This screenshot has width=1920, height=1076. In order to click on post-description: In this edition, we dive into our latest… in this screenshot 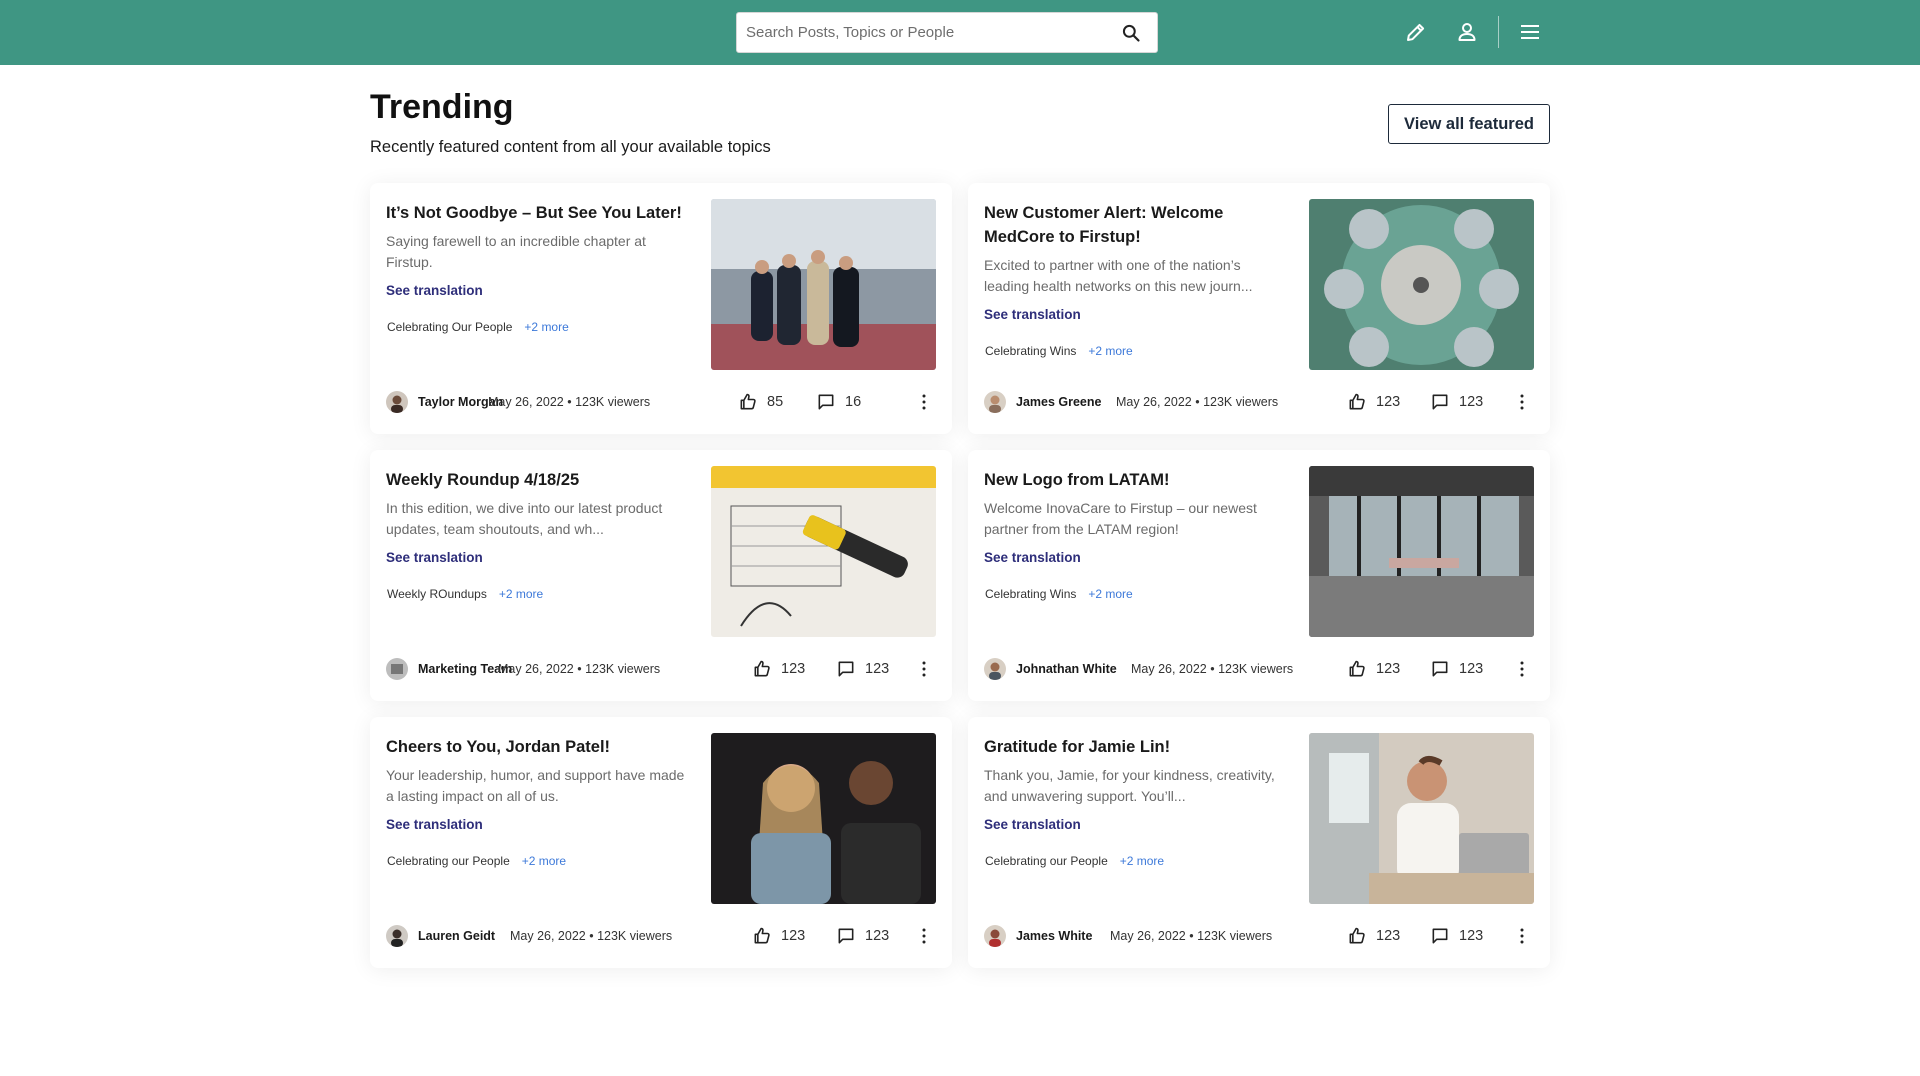, I will do `click(524, 518)`.